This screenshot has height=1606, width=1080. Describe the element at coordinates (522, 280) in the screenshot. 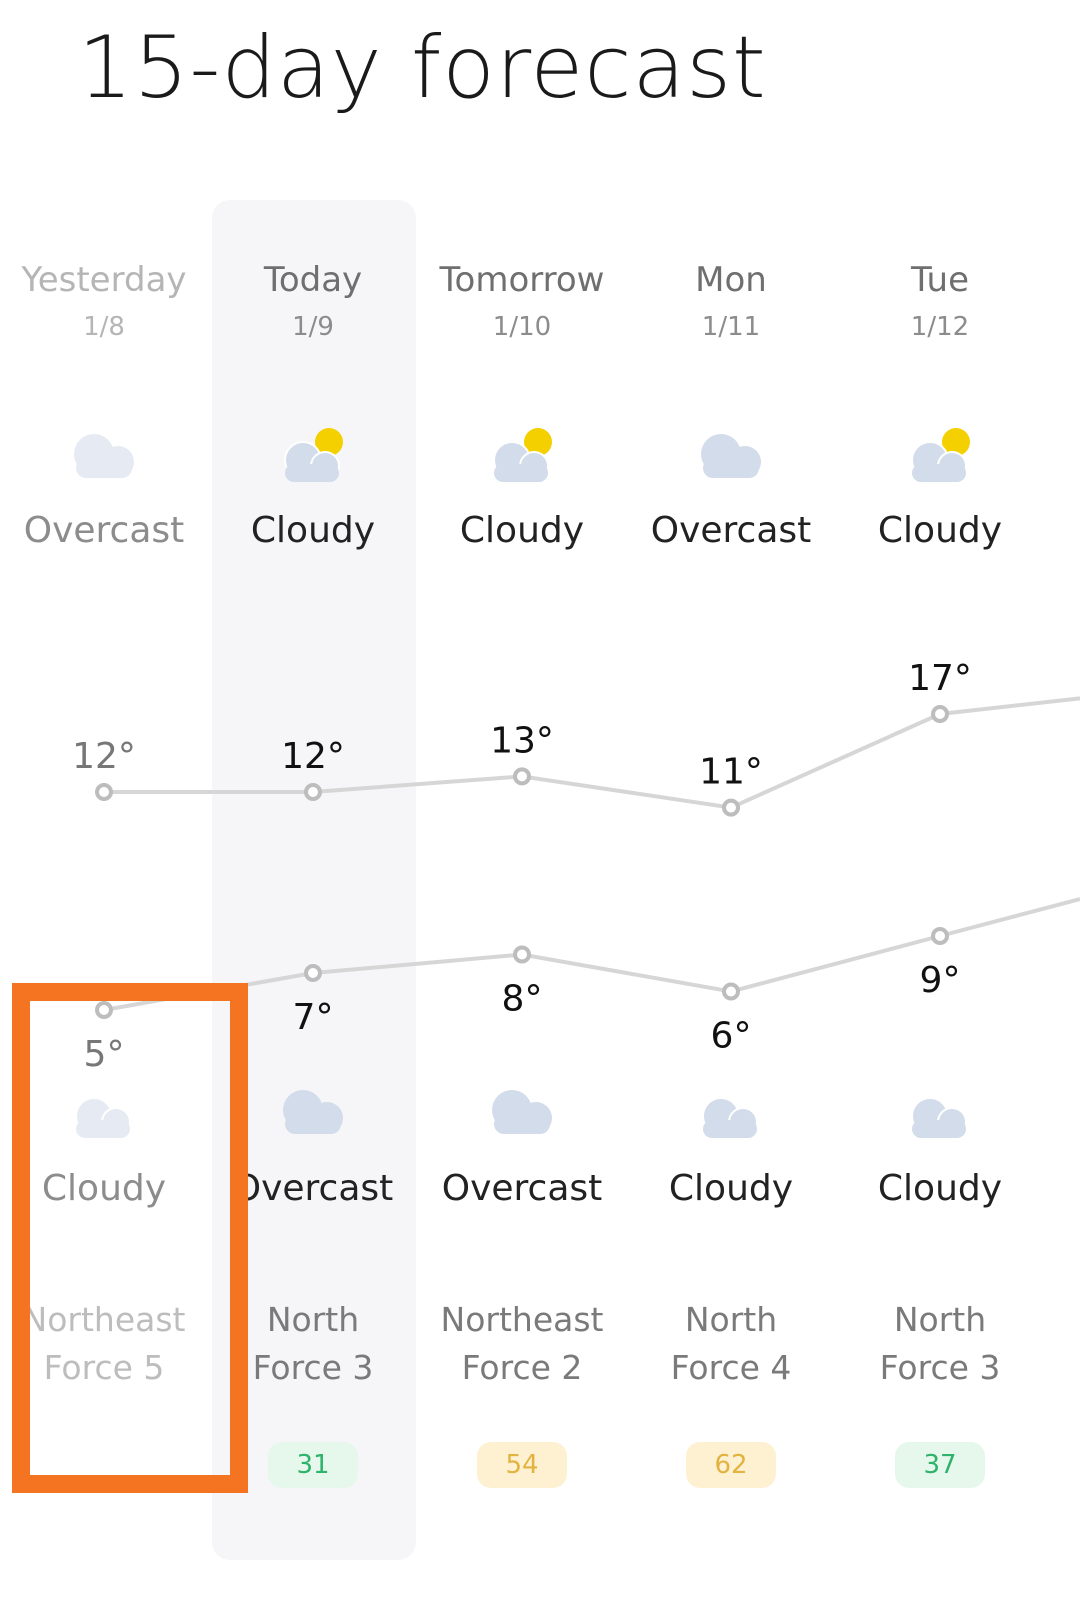

I see `day-name: Tomorrow` at that location.